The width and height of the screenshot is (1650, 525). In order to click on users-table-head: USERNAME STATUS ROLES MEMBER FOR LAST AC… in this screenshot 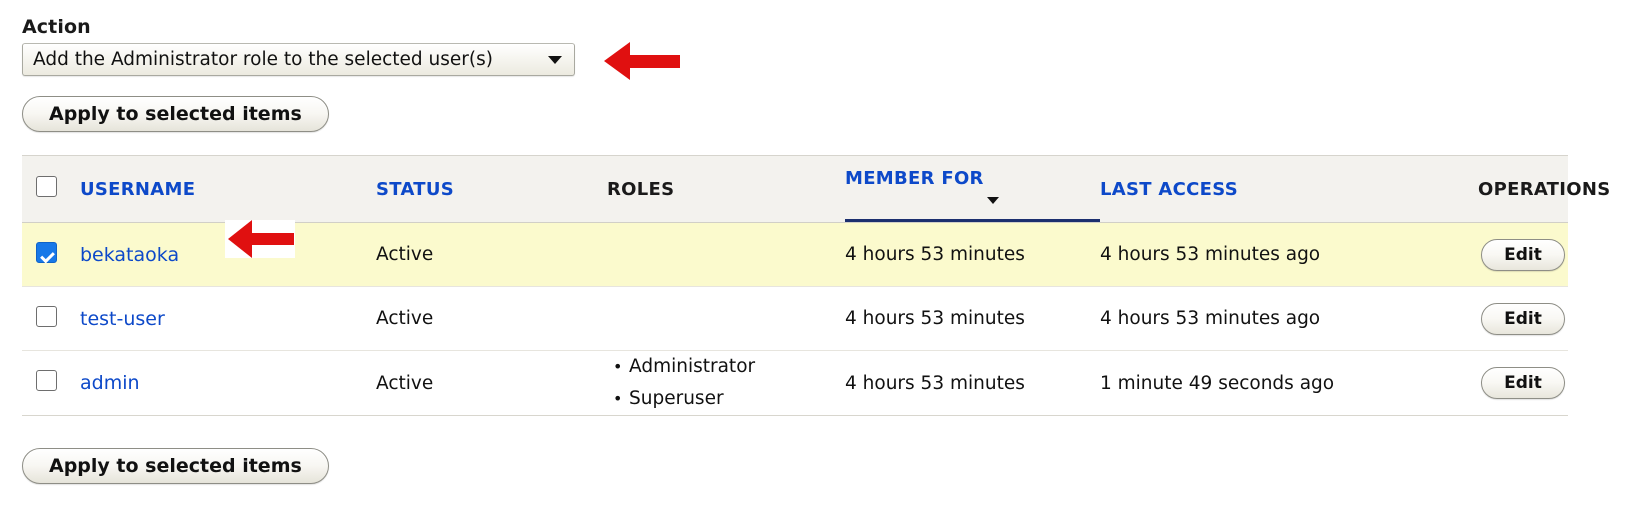, I will do `click(816, 189)`.